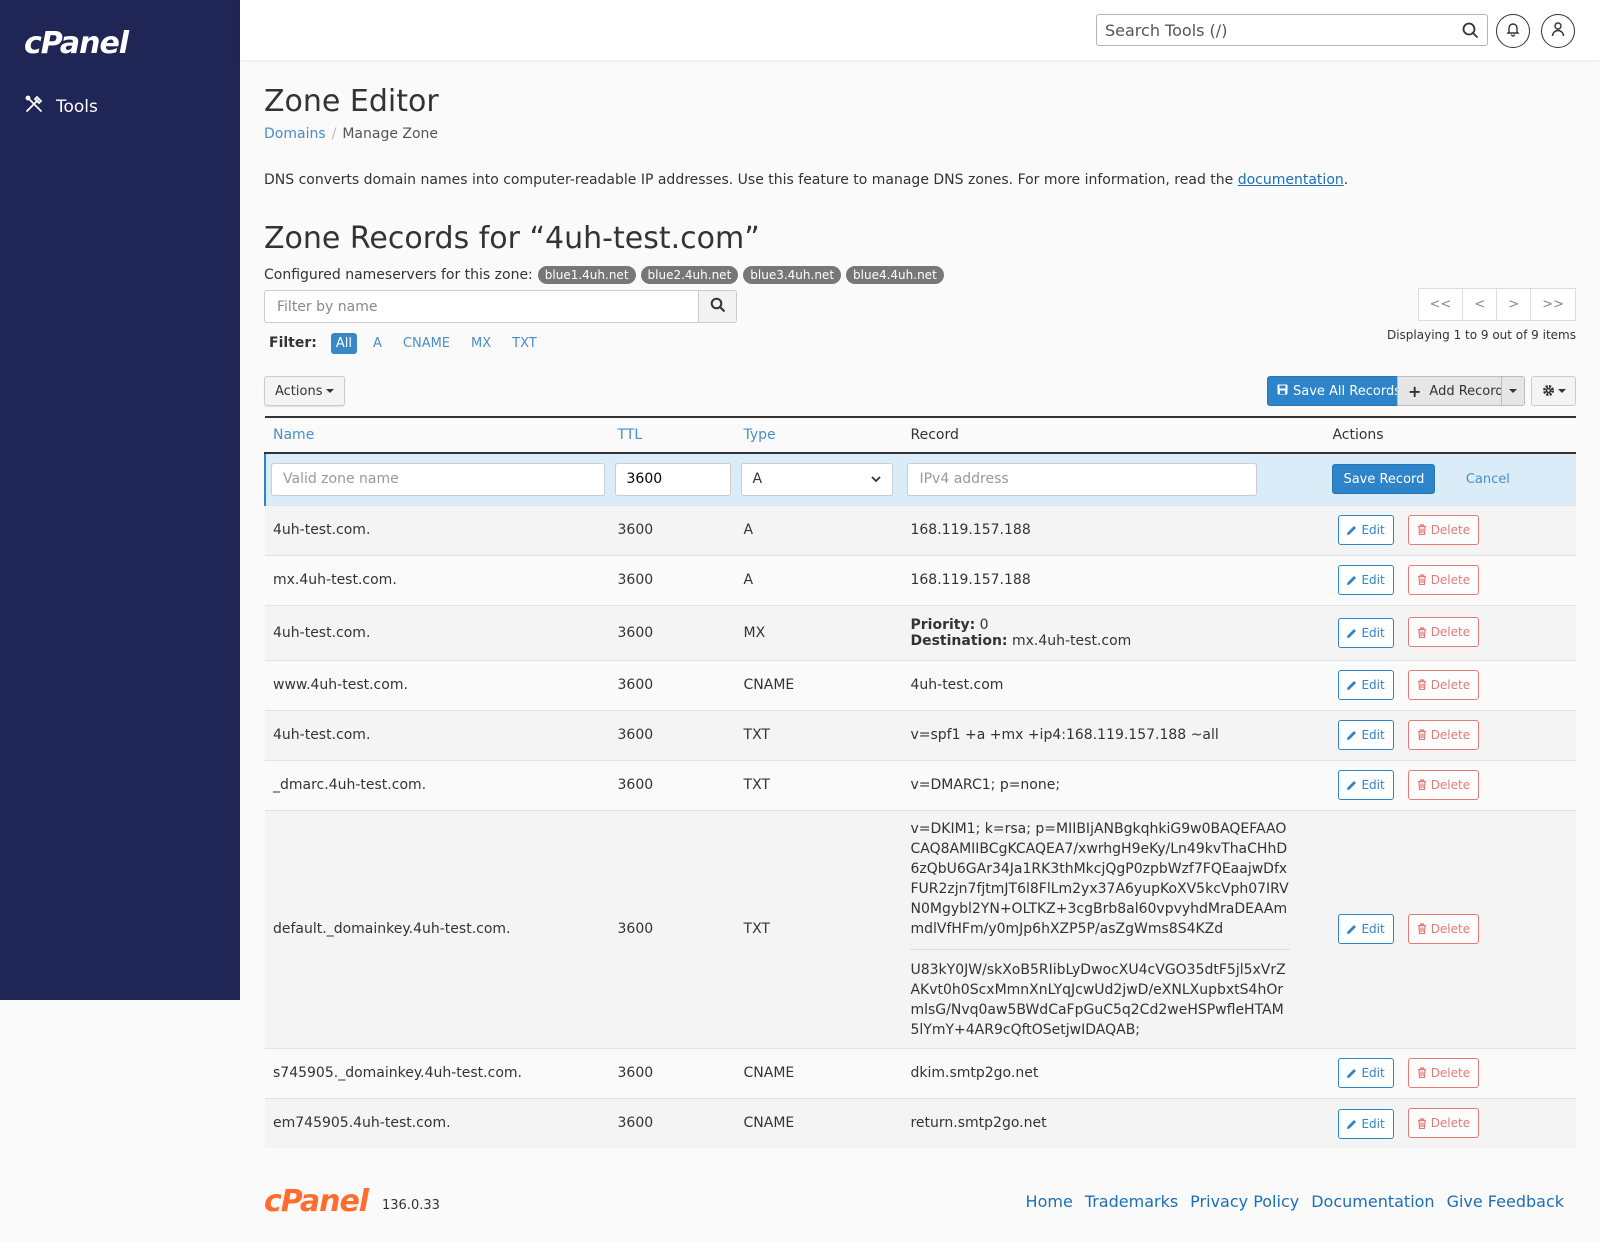  Describe the element at coordinates (748, 530) in the screenshot. I see `record-type: A` at that location.